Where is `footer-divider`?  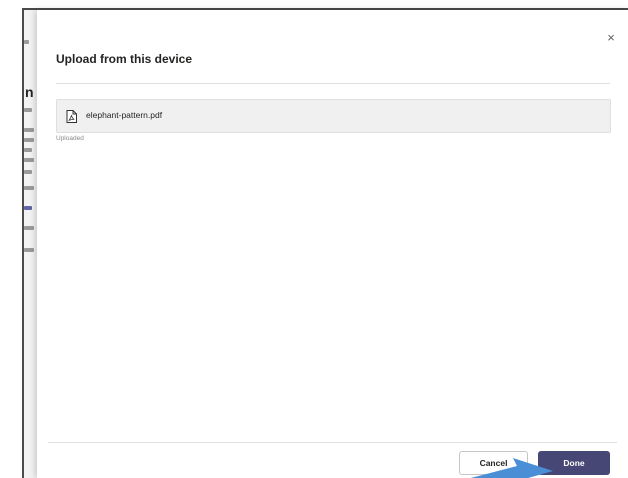 footer-divider is located at coordinates (332, 442).